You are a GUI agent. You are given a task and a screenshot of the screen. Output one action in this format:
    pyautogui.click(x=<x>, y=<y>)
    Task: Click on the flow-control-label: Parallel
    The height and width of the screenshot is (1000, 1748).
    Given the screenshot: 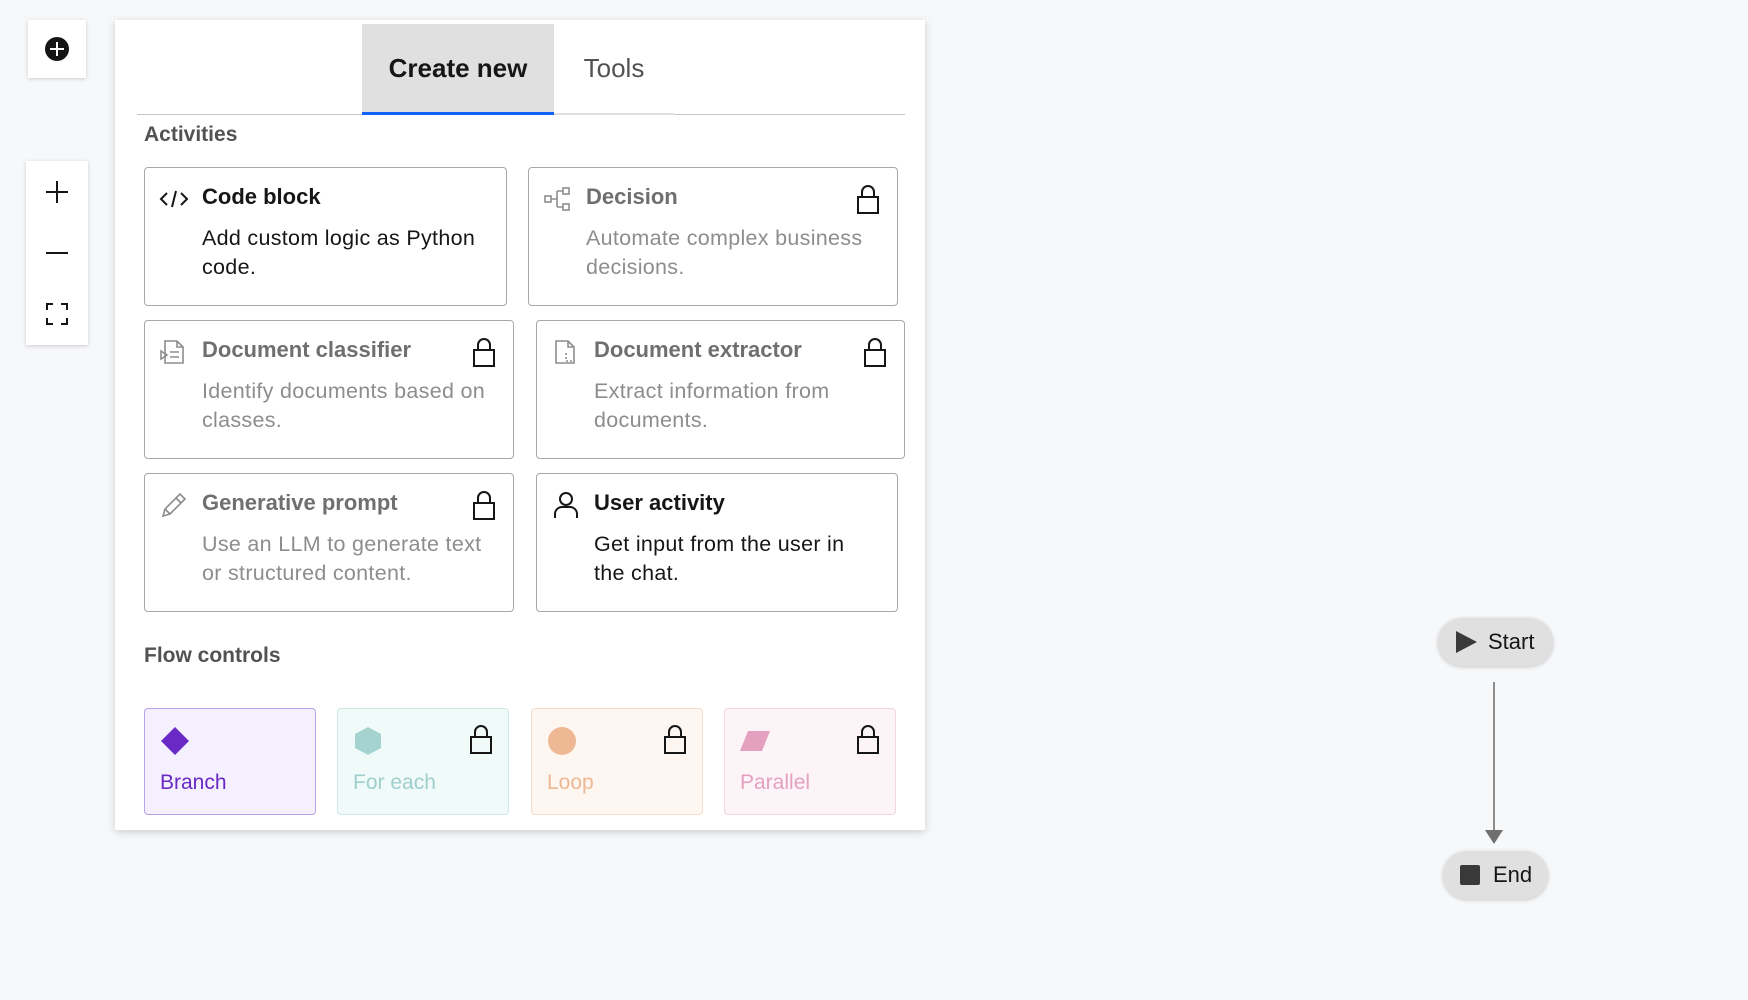 What is the action you would take?
    pyautogui.click(x=775, y=782)
    